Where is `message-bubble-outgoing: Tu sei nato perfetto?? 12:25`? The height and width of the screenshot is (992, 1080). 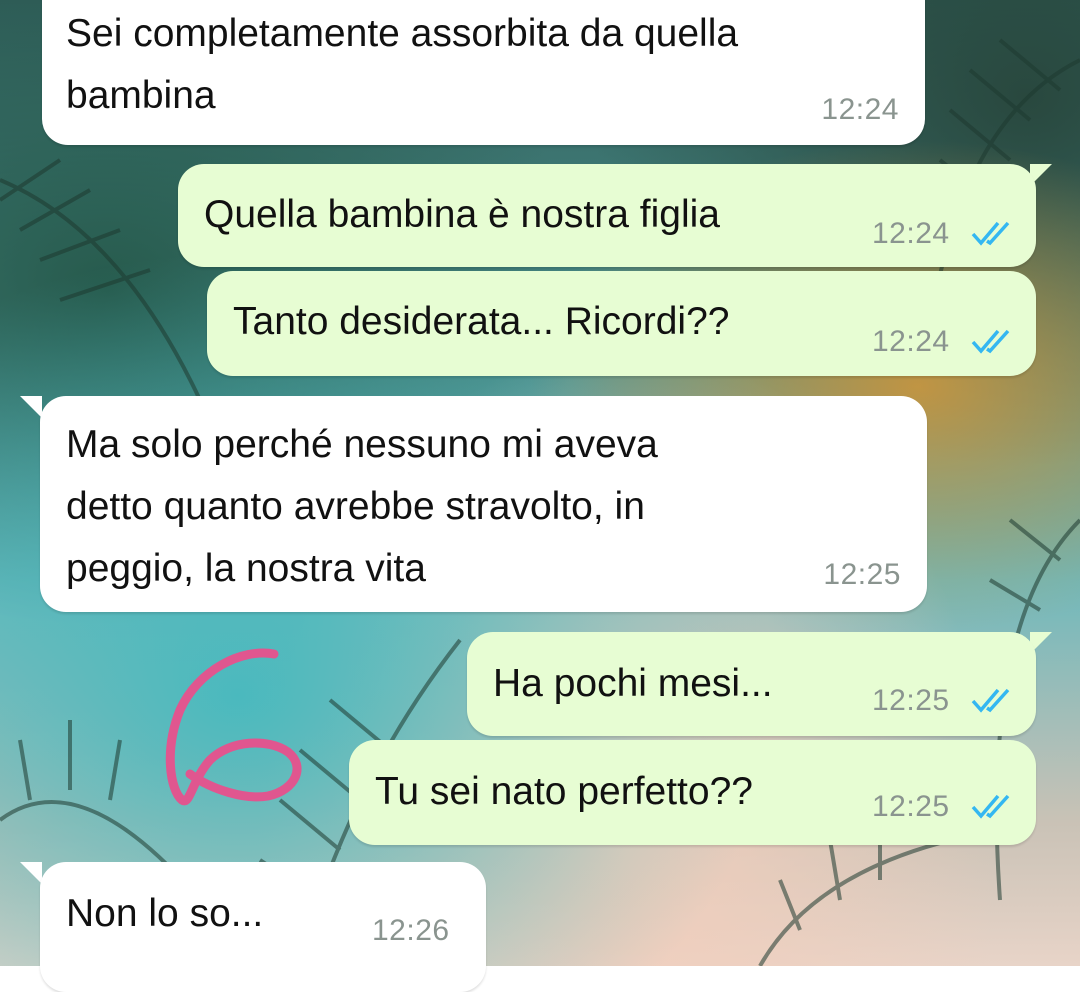 message-bubble-outgoing: Tu sei nato perfetto?? 12:25 is located at coordinates (692, 792).